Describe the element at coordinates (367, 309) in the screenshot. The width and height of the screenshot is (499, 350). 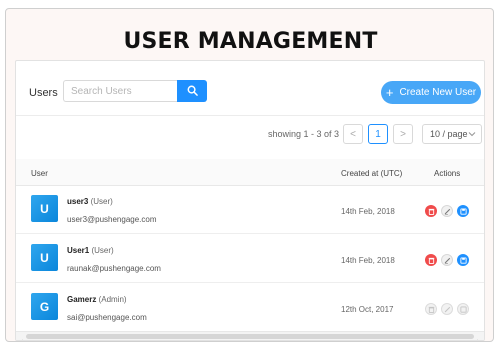
I see `created-date: 12th Oct, 2017` at that location.